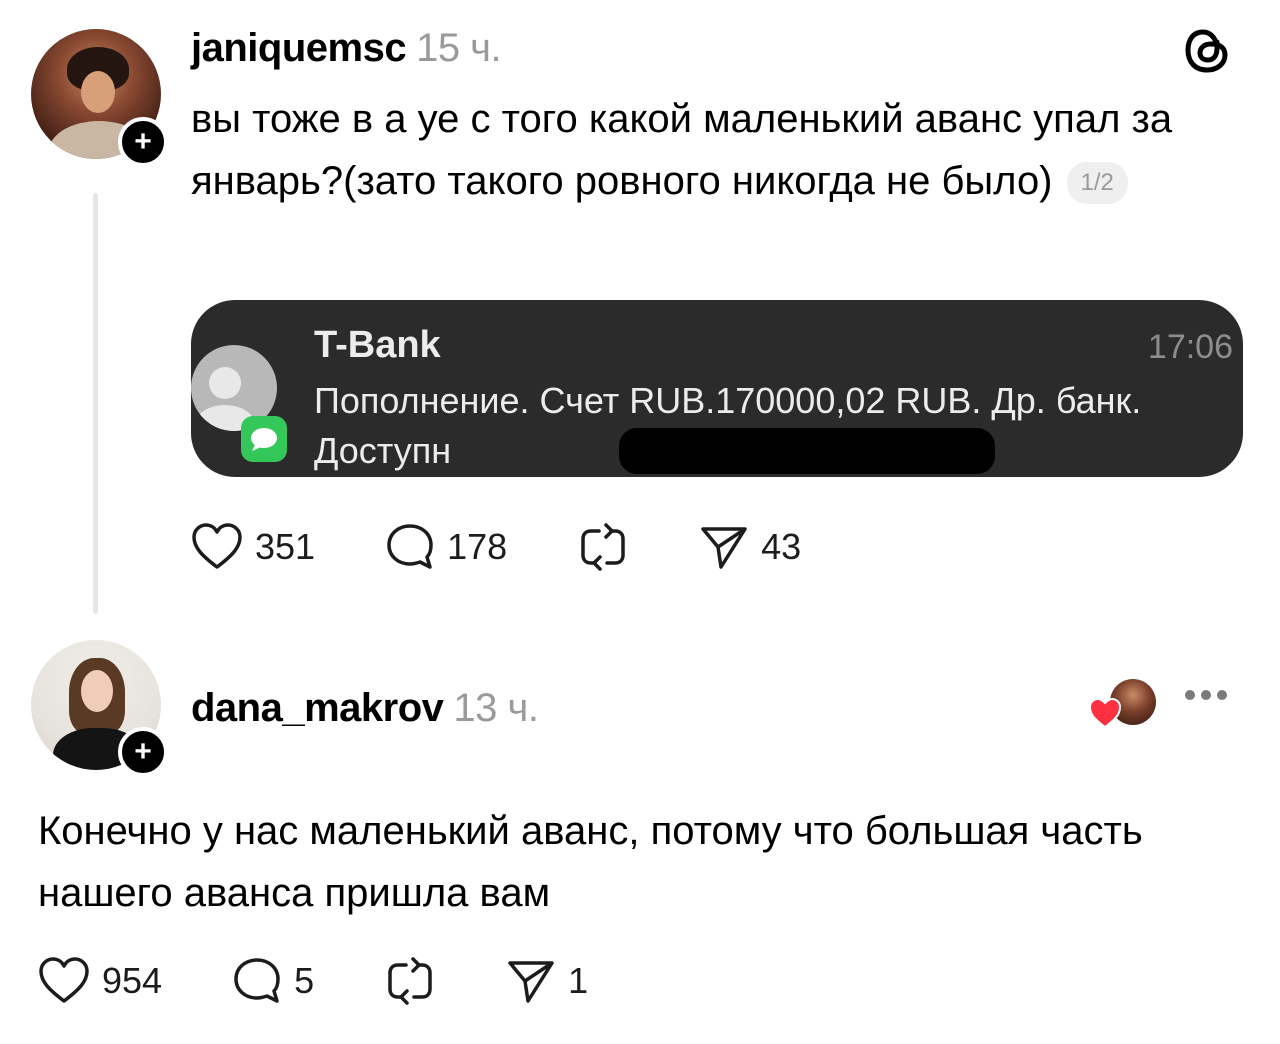 This screenshot has height=1044, width=1280. What do you see at coordinates (459, 48) in the screenshot?
I see `post-time: 15 ч.` at bounding box center [459, 48].